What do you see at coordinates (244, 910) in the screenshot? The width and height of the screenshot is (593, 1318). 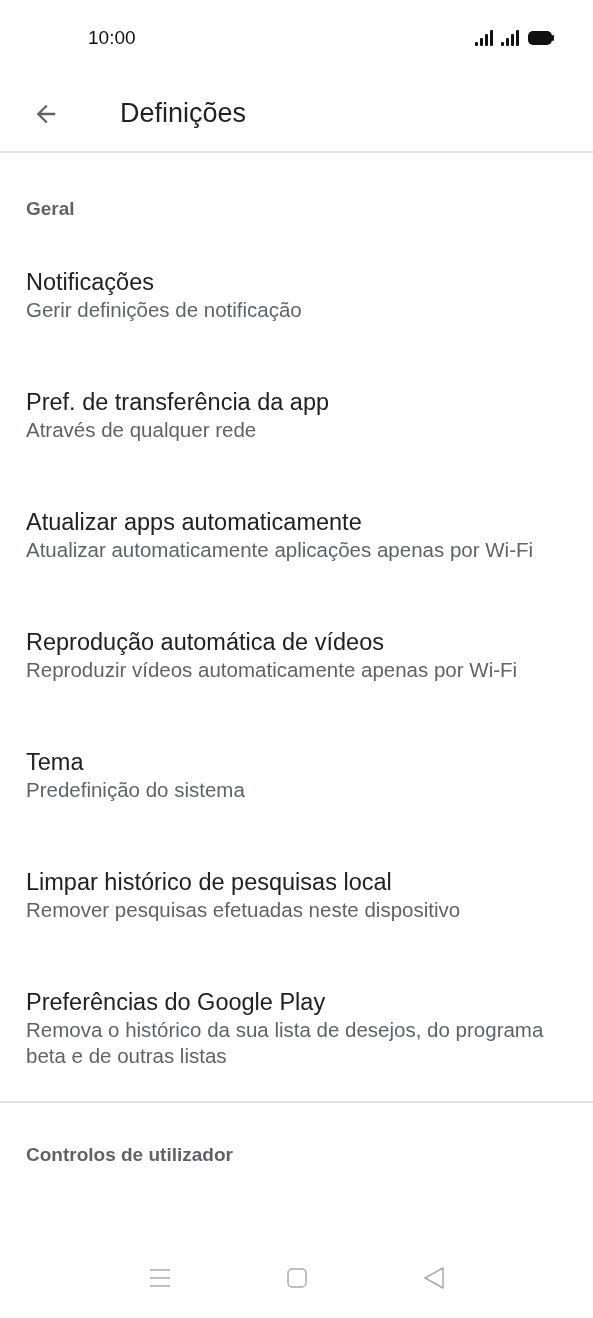 I see `item-subtitle: Remover pesquisas efetuadas neste dispositivo` at bounding box center [244, 910].